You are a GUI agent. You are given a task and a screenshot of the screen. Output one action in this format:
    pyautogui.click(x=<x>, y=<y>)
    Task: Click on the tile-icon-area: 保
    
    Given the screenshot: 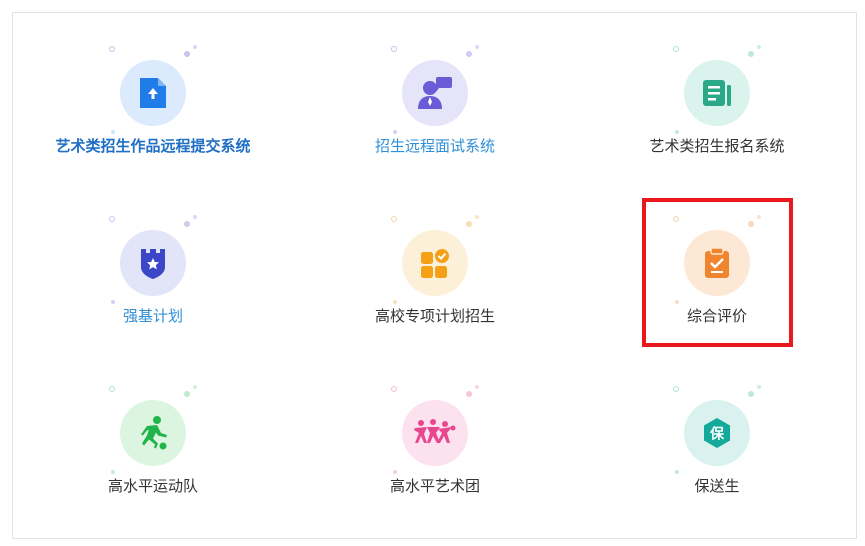 What is the action you would take?
    pyautogui.click(x=717, y=428)
    